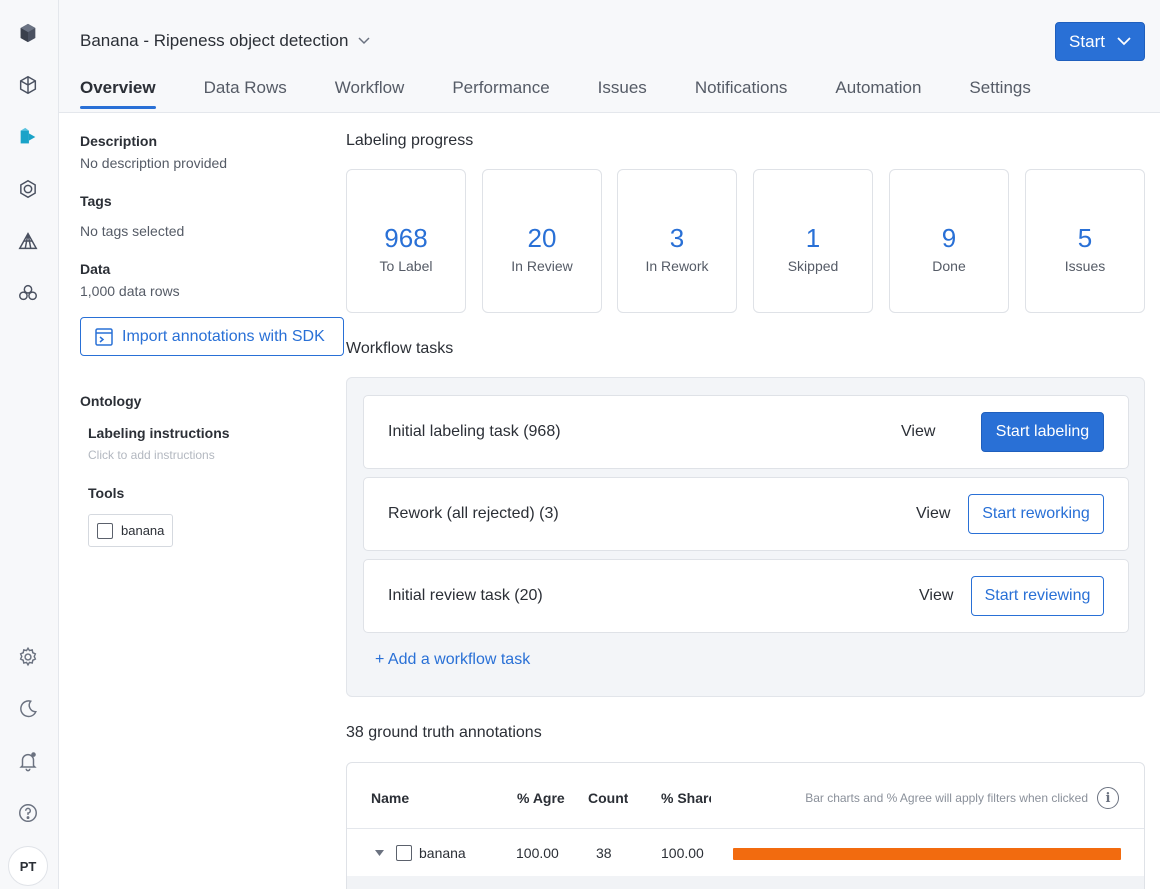  I want to click on row-share: 100.00, so click(682, 853).